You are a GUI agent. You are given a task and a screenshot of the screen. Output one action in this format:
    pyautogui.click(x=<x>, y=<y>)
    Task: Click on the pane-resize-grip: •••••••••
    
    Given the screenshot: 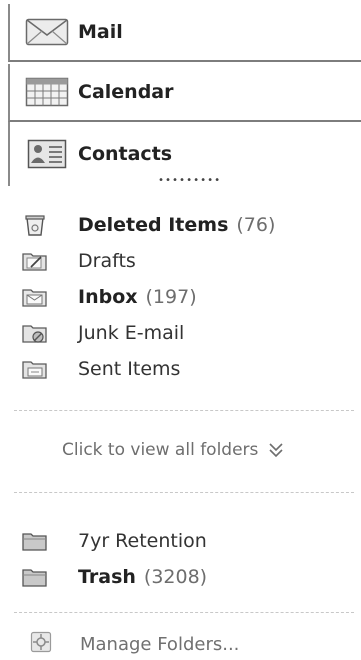 What is the action you would take?
    pyautogui.click(x=193, y=181)
    